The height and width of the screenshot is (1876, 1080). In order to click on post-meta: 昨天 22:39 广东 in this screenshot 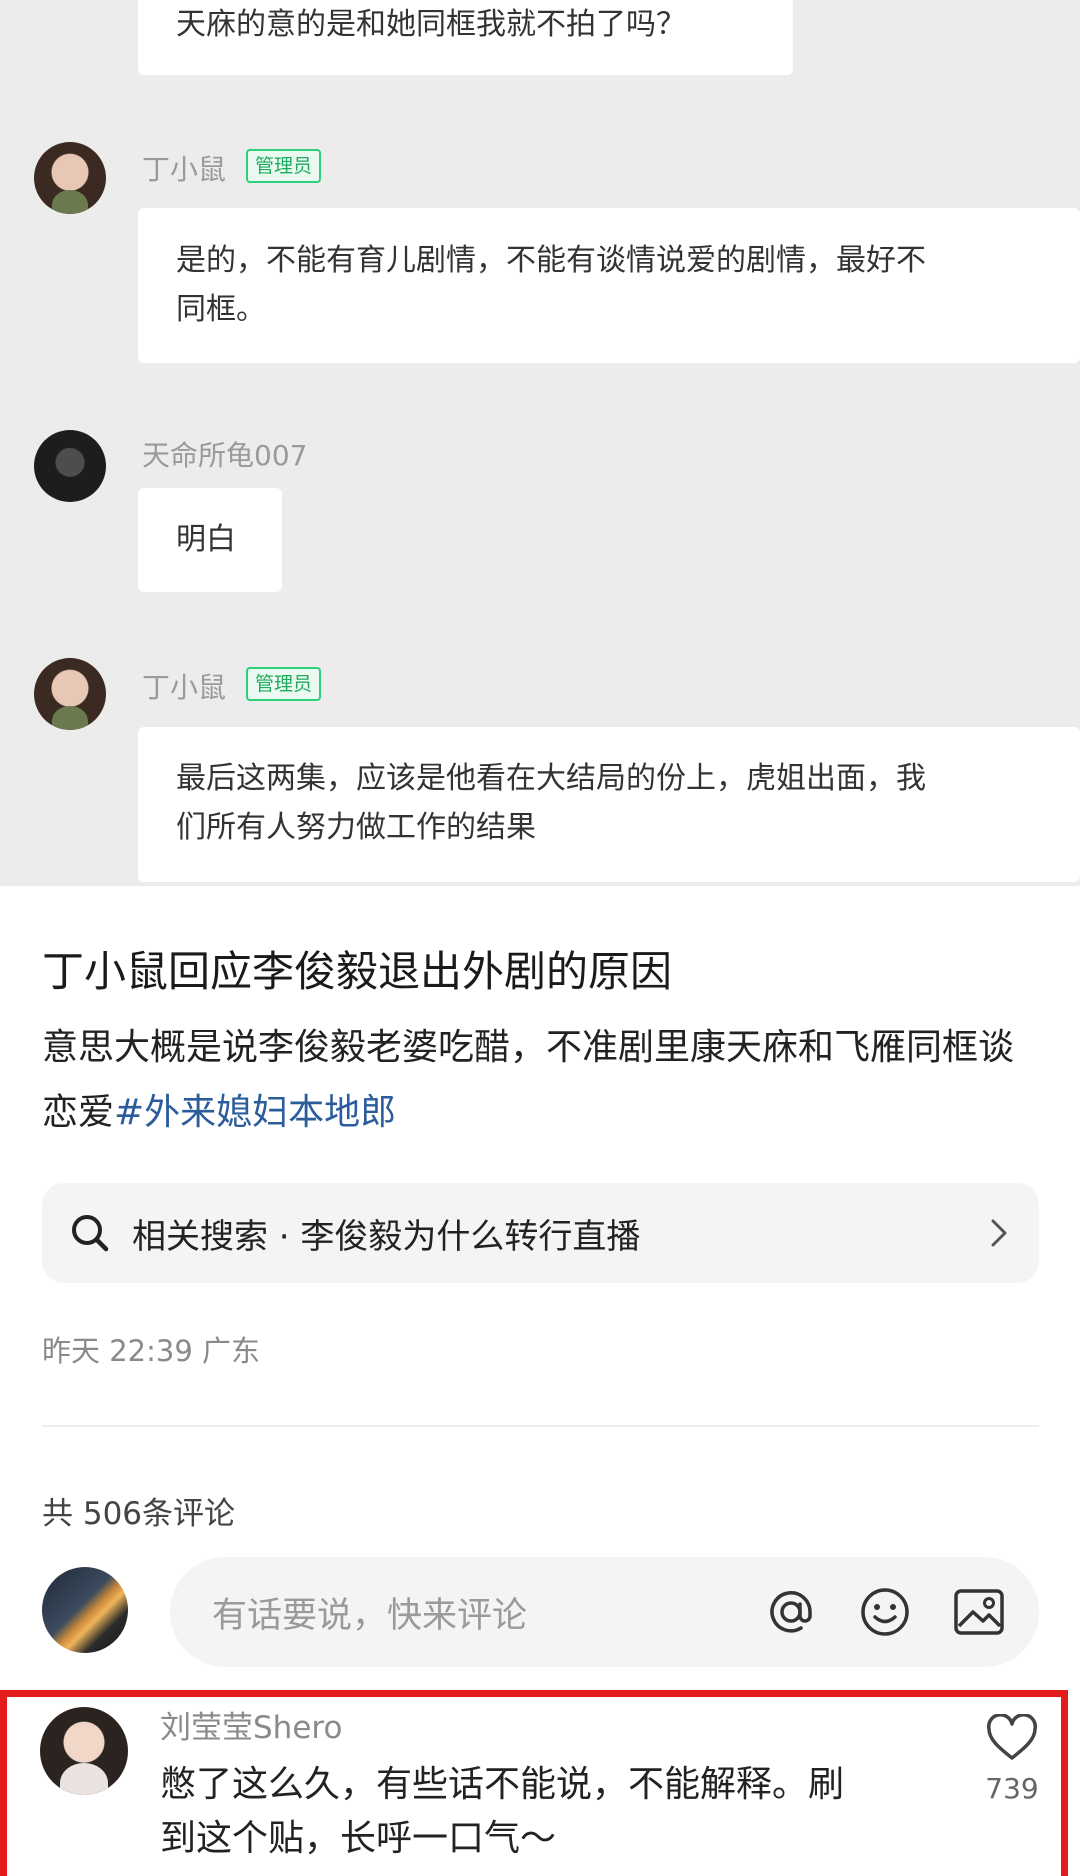, I will do `click(151, 1351)`.